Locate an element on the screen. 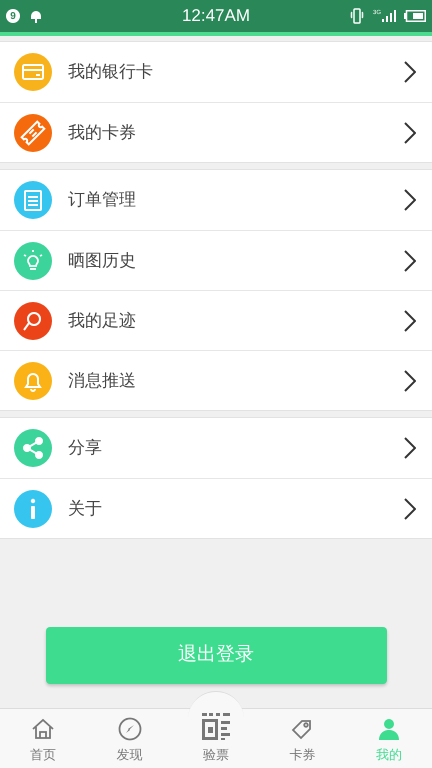  menu-item-label: 我的足迹 is located at coordinates (102, 321).